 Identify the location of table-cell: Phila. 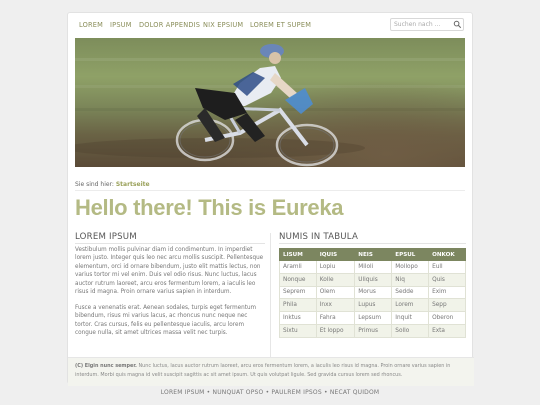
(298, 305).